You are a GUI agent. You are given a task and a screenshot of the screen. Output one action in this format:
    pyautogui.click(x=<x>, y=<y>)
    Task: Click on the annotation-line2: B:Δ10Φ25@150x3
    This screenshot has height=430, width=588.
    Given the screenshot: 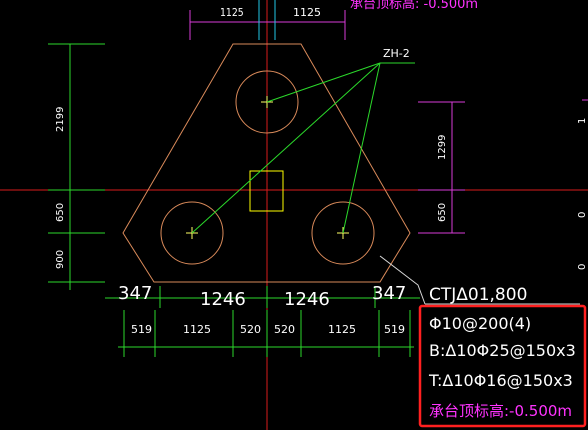 What is the action you would take?
    pyautogui.click(x=502, y=350)
    